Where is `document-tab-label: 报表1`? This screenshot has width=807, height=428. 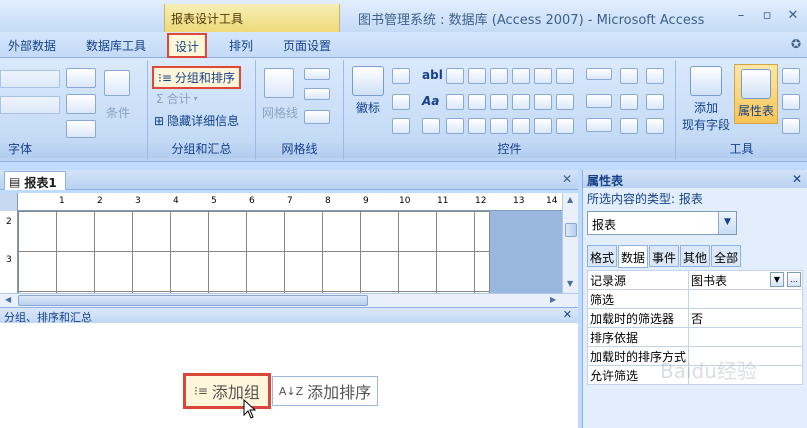 document-tab-label: 报表1 is located at coordinates (40, 182).